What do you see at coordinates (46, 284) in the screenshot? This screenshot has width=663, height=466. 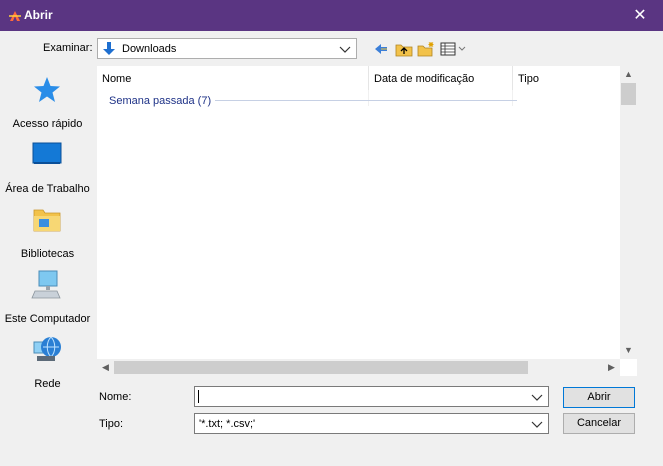 I see `computer-icon` at bounding box center [46, 284].